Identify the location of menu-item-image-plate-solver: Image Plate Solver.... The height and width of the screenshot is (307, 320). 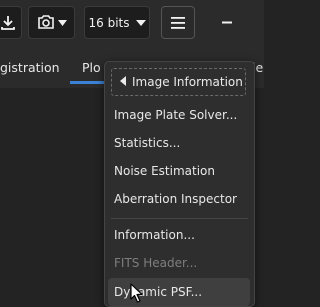
(179, 115).